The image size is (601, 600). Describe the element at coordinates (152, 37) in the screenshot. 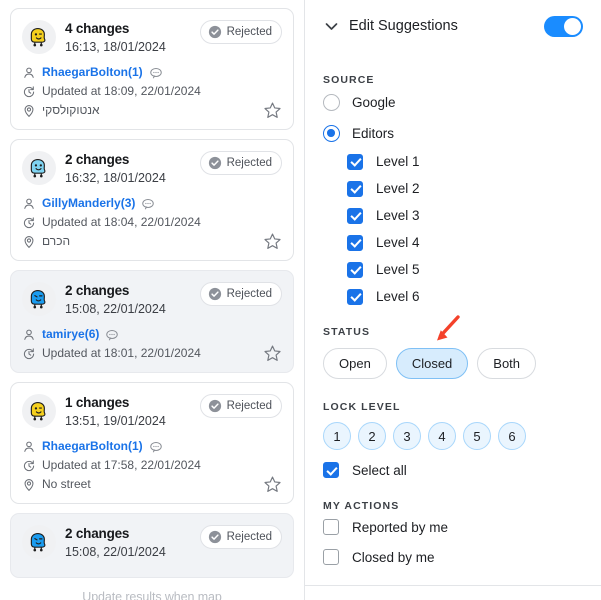

I see `card-header: 4 changes 16:13, 18/01/2024 Rejected` at that location.